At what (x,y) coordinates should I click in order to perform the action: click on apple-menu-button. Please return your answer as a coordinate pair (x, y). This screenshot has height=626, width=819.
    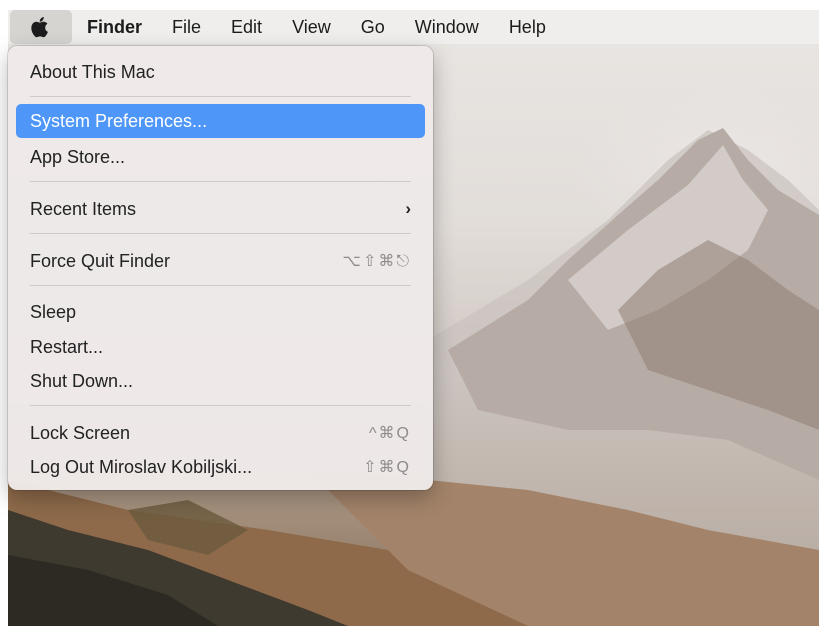
    Looking at the image, I should click on (41, 27).